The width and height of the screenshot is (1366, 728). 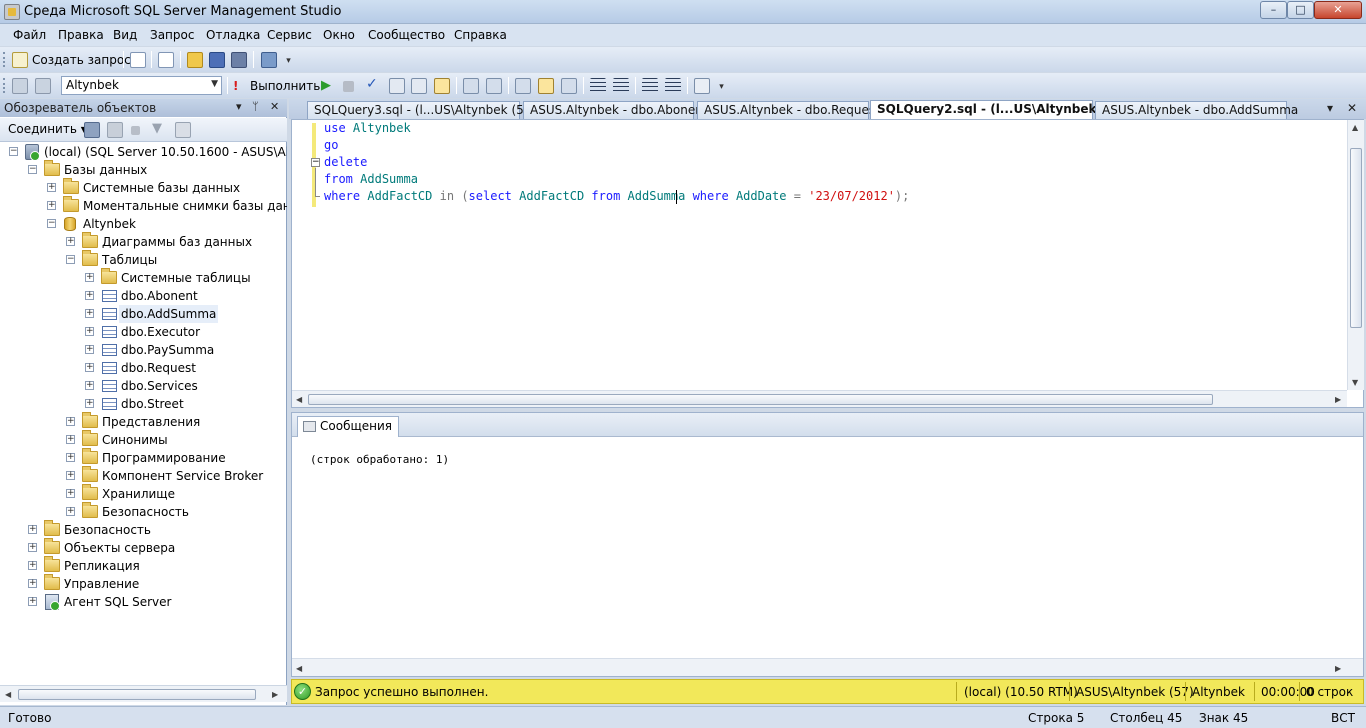 What do you see at coordinates (166, 60) in the screenshot?
I see `new-file-icon` at bounding box center [166, 60].